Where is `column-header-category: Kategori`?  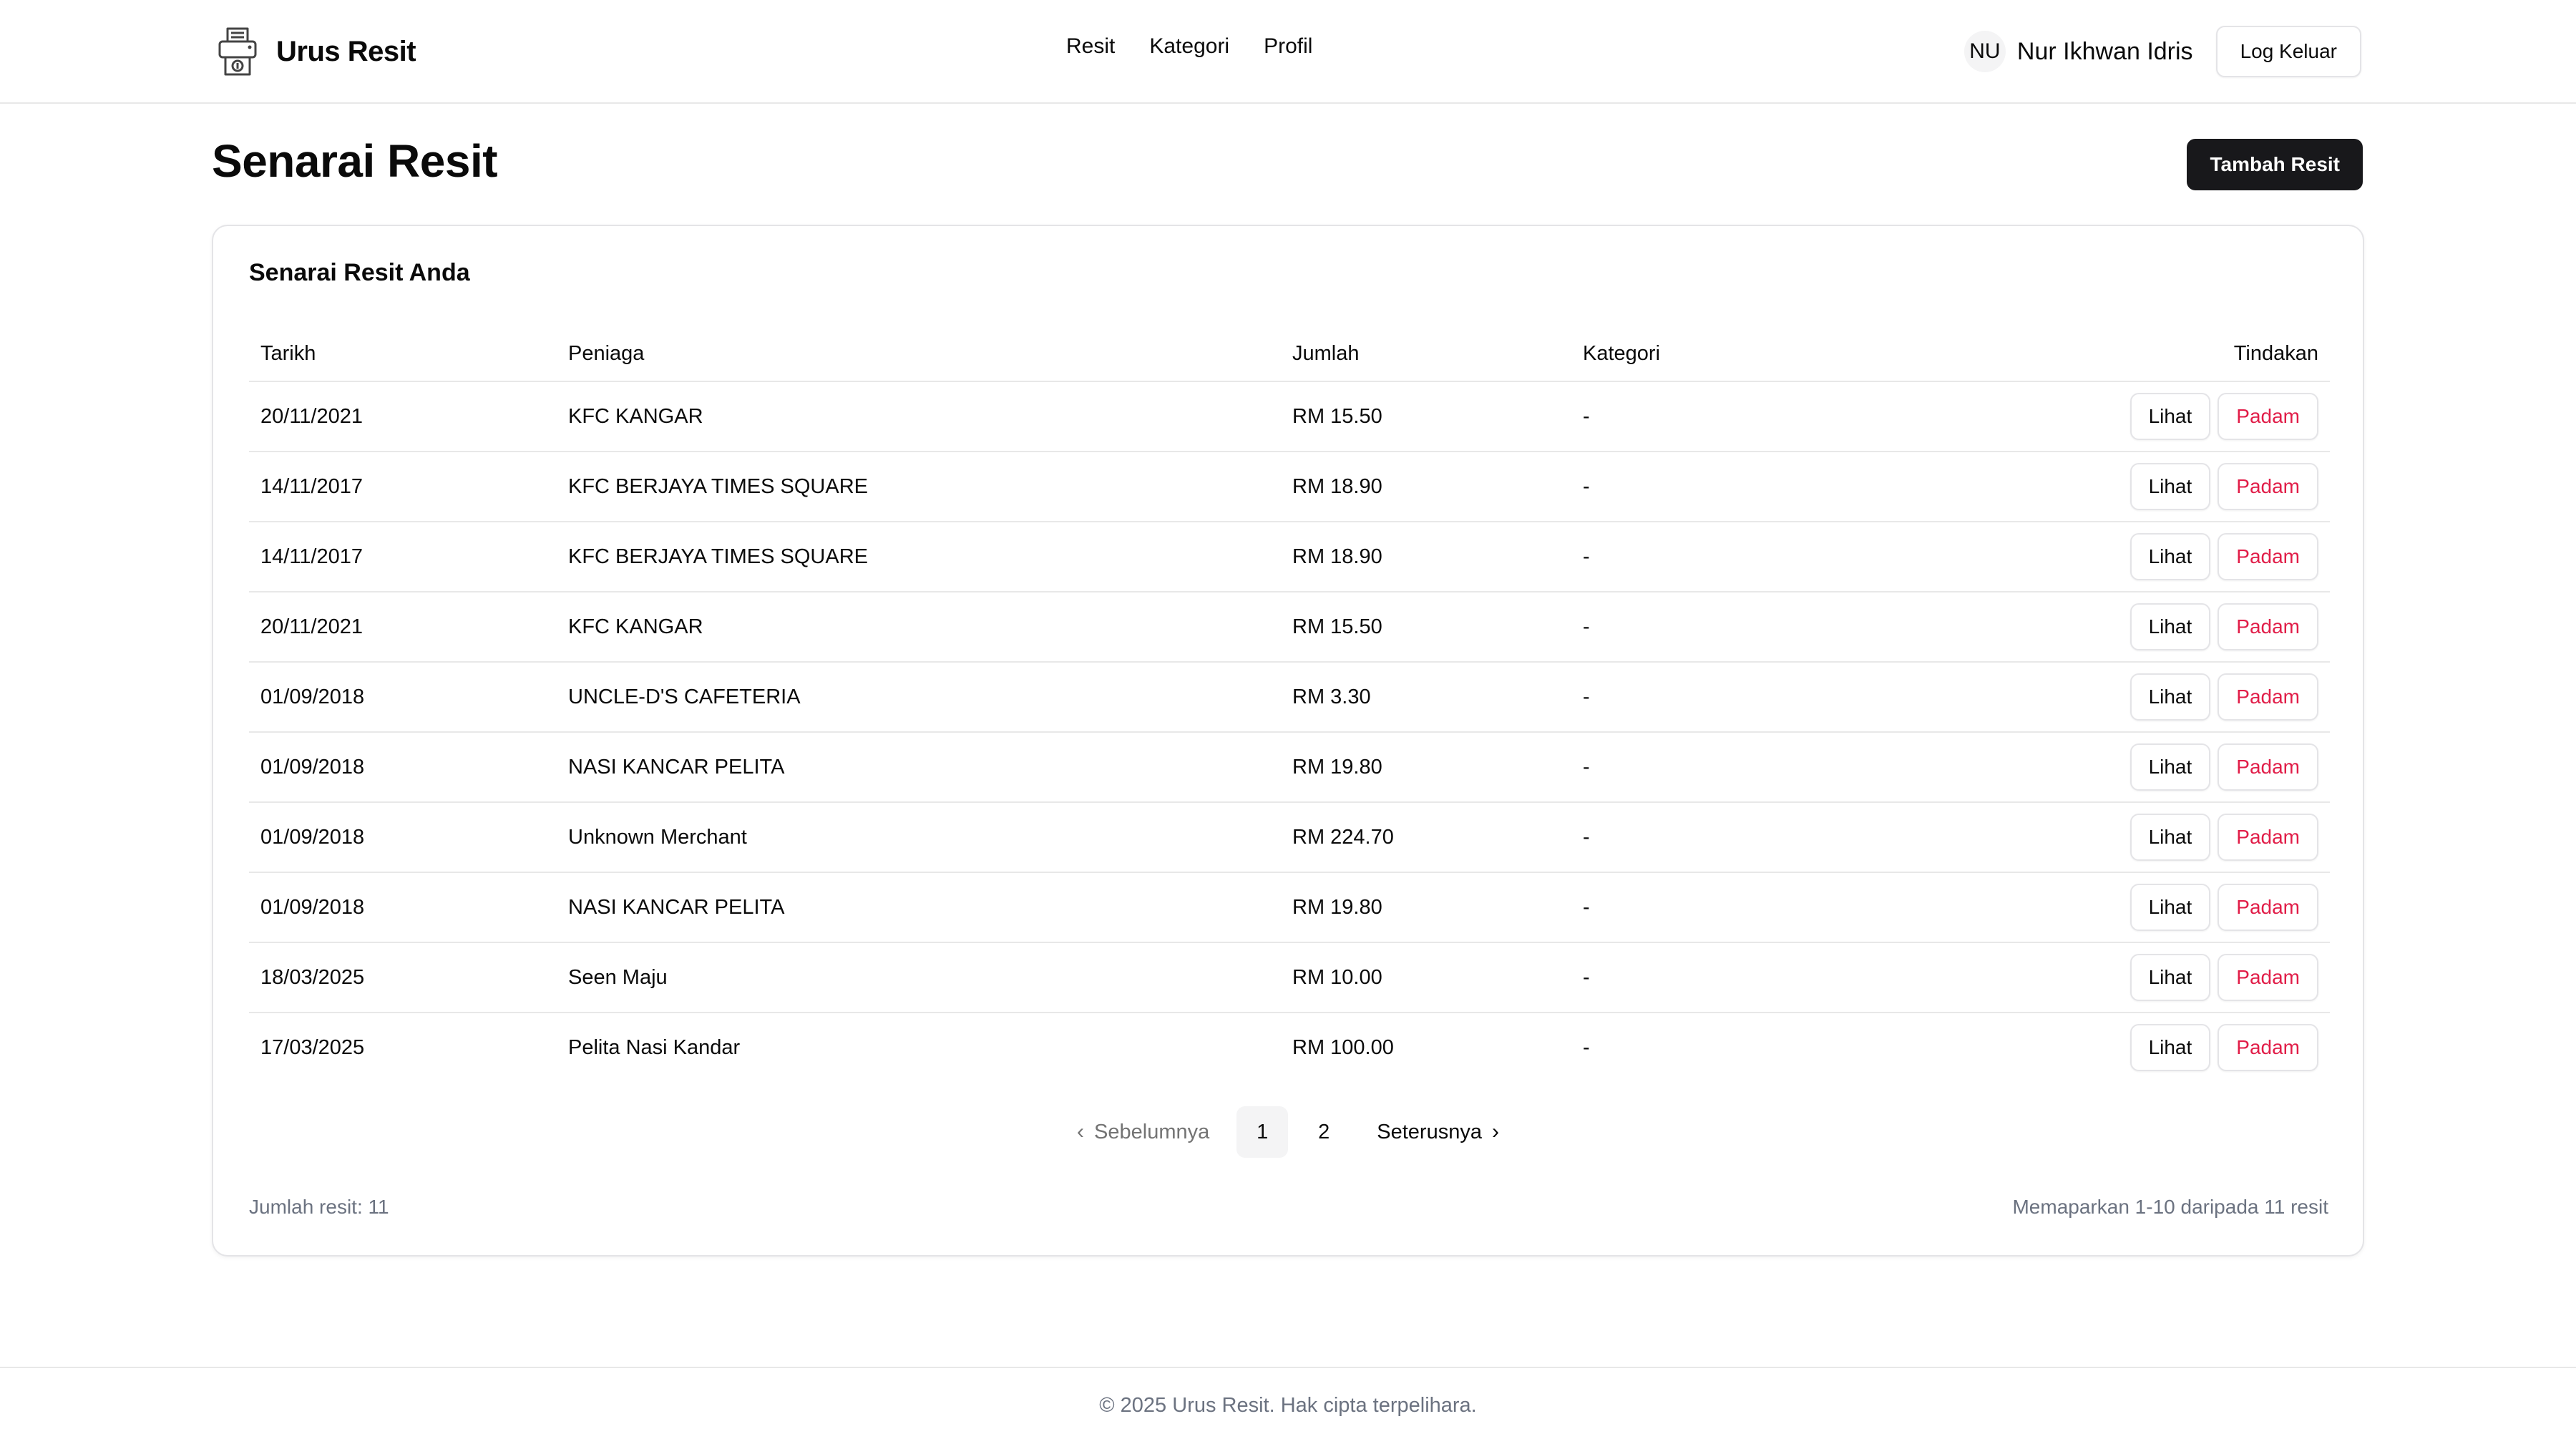
column-header-category: Kategori is located at coordinates (1783, 354).